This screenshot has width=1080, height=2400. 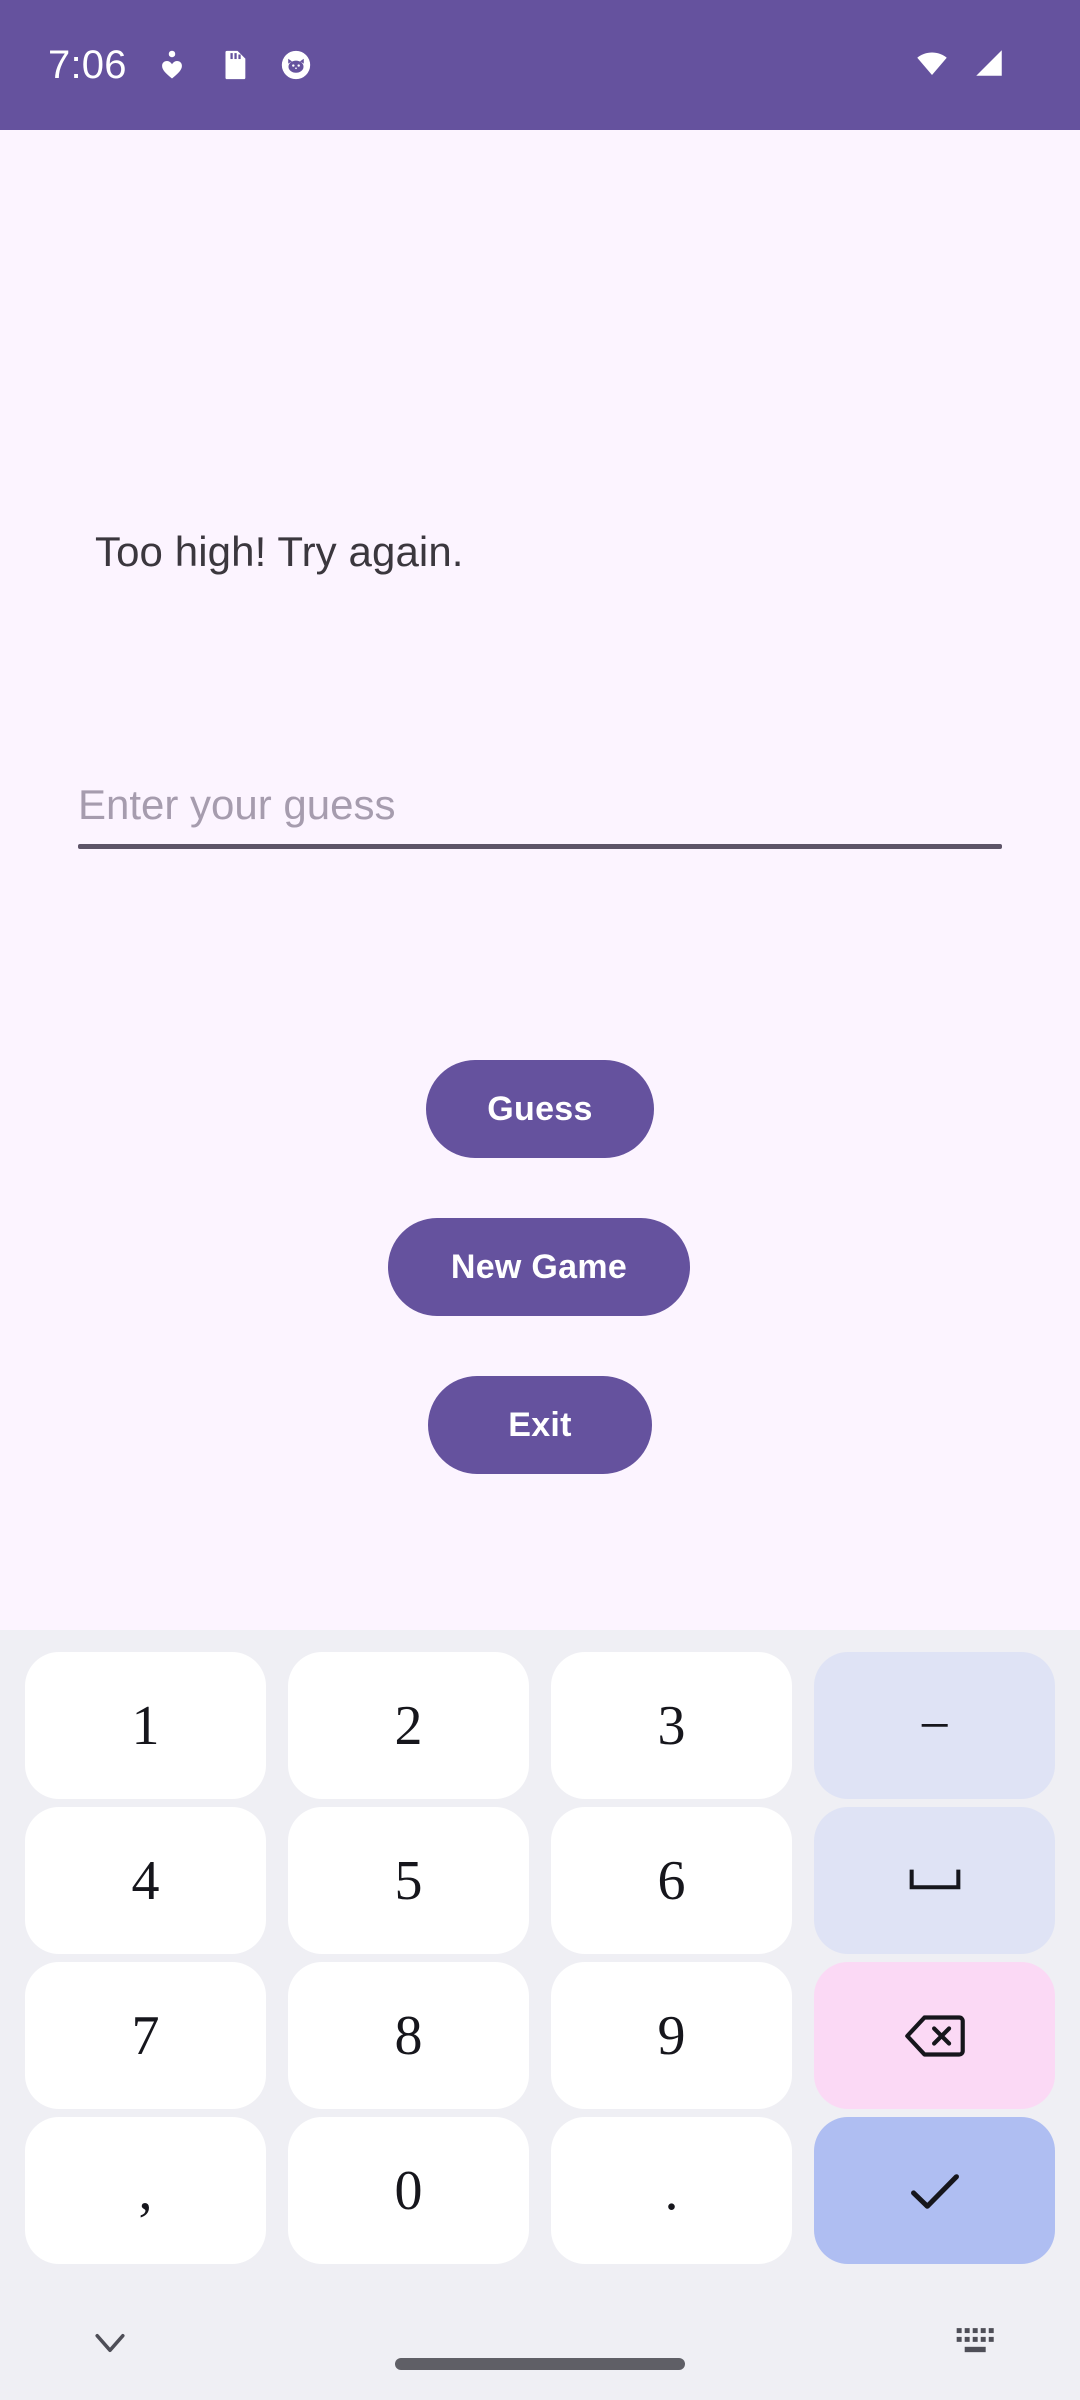 I want to click on status-bar-right, so click(x=976, y=65).